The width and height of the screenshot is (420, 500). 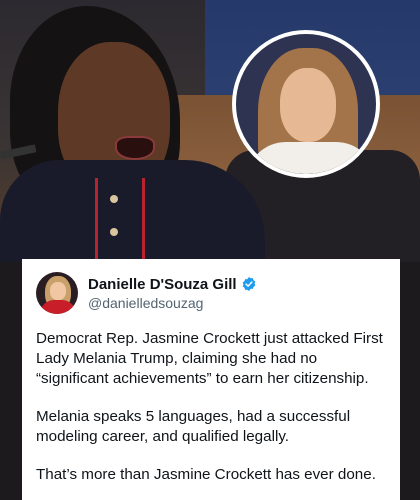 I want to click on author-name: Danielle D'Souza Gill, so click(x=162, y=284).